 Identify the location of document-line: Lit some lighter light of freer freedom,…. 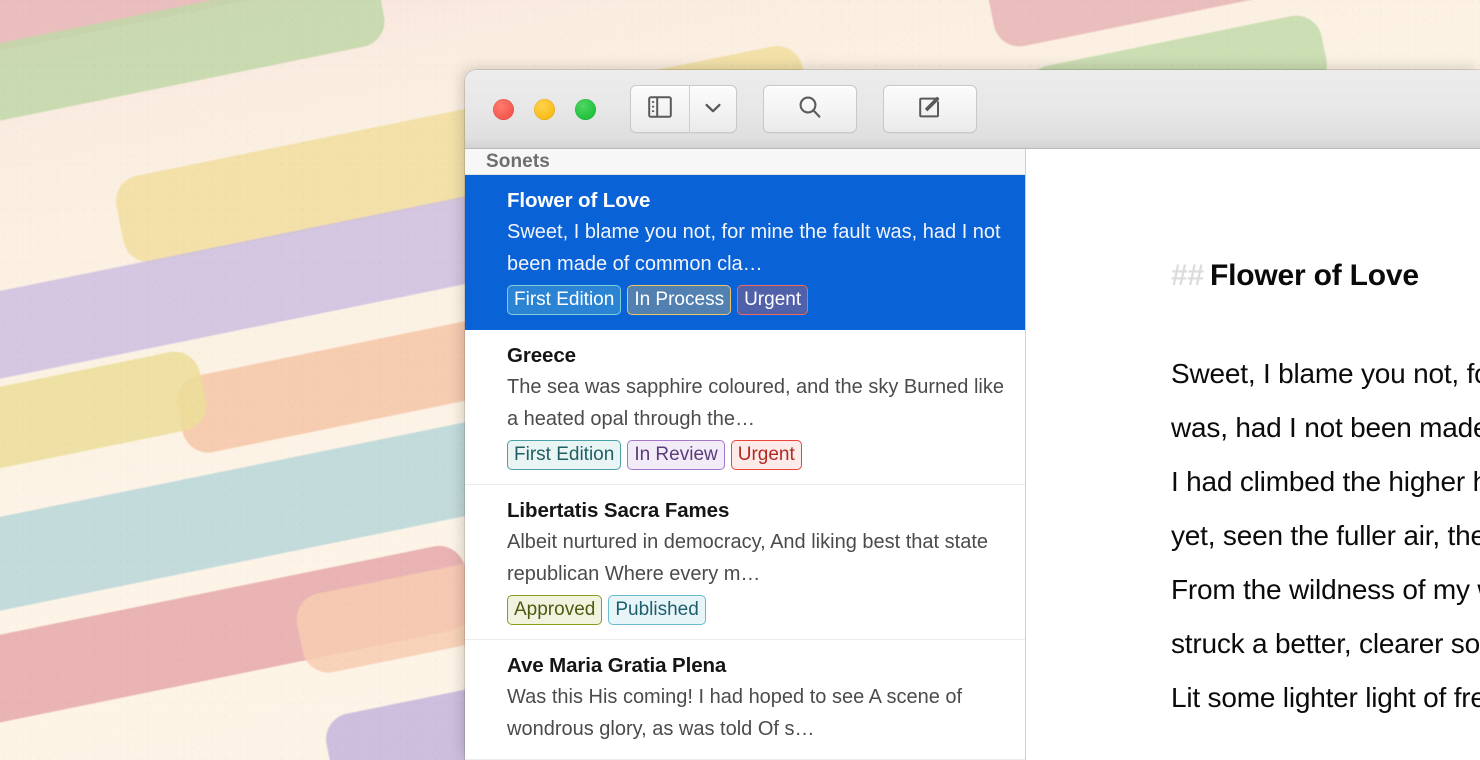
(1325, 697).